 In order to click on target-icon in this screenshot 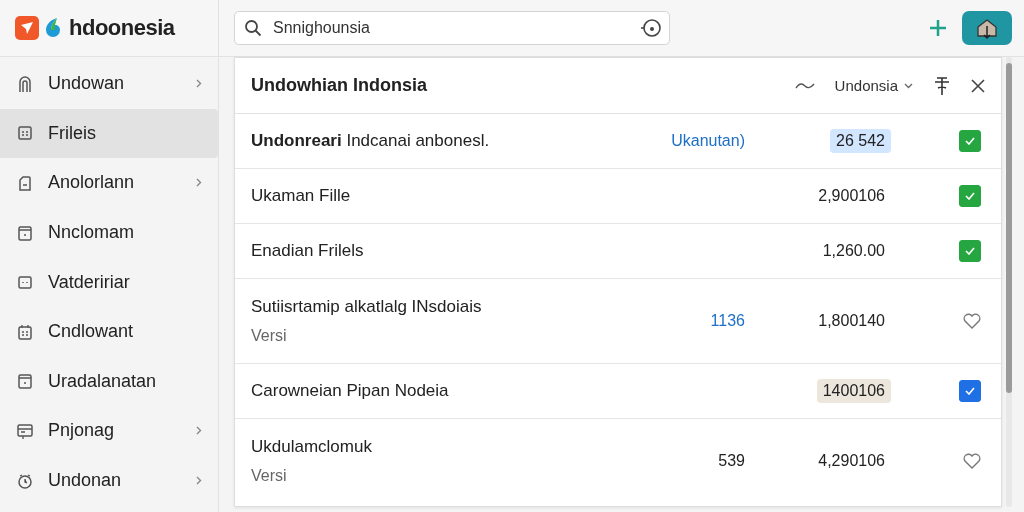, I will do `click(651, 28)`.